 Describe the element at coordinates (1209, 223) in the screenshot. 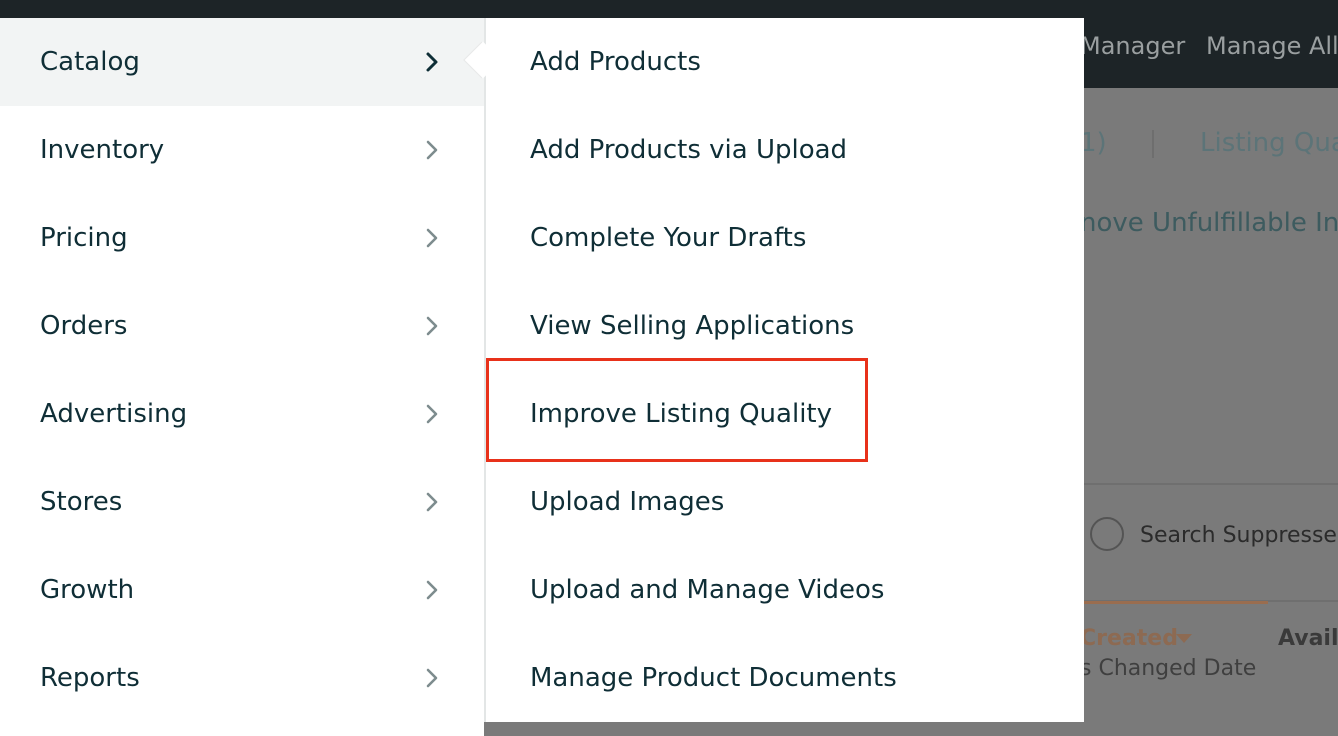

I see `remove-unfulfillable-link: nove Unfulfillable In` at that location.